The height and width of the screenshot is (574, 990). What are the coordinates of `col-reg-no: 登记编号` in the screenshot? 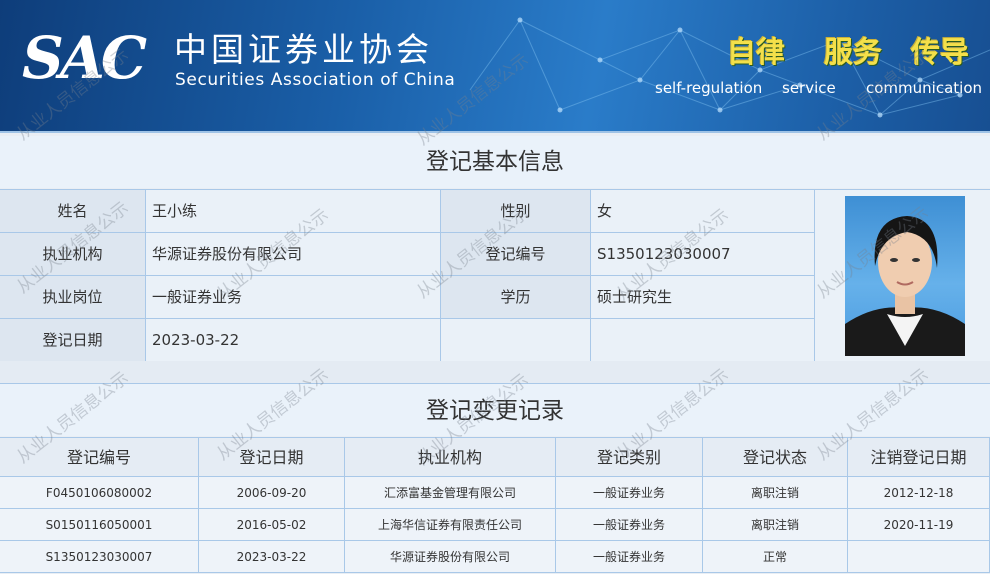 It's located at (99, 457).